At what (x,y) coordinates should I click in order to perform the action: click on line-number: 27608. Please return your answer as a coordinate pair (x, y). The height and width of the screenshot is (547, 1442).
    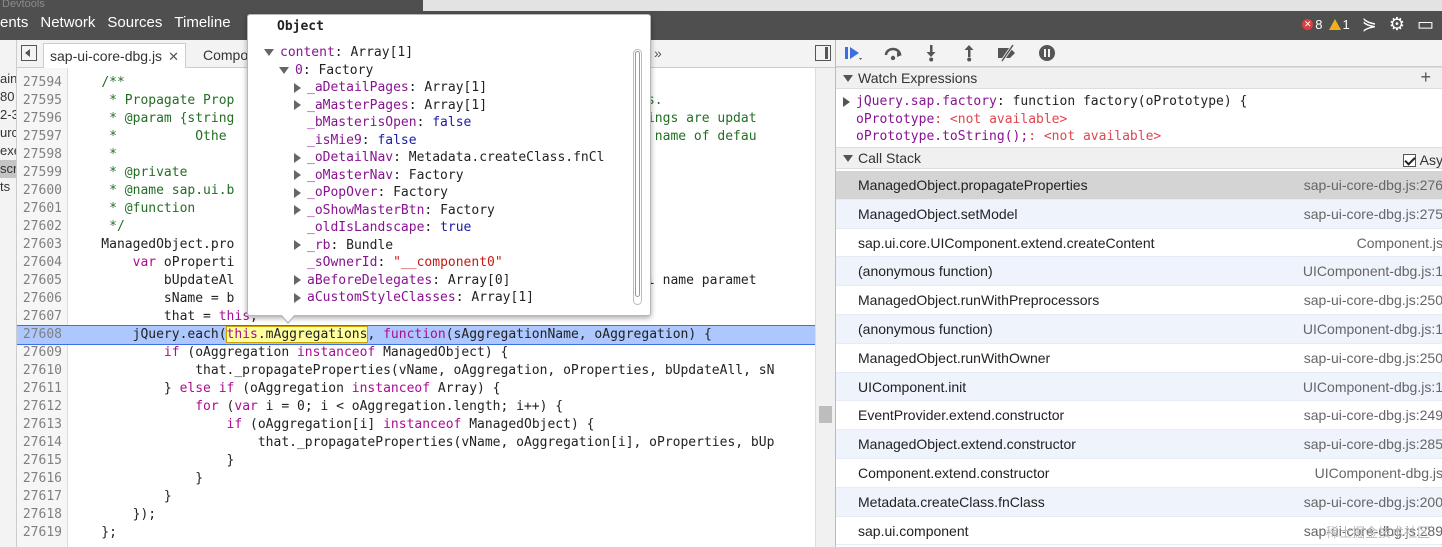
    Looking at the image, I should click on (41, 335).